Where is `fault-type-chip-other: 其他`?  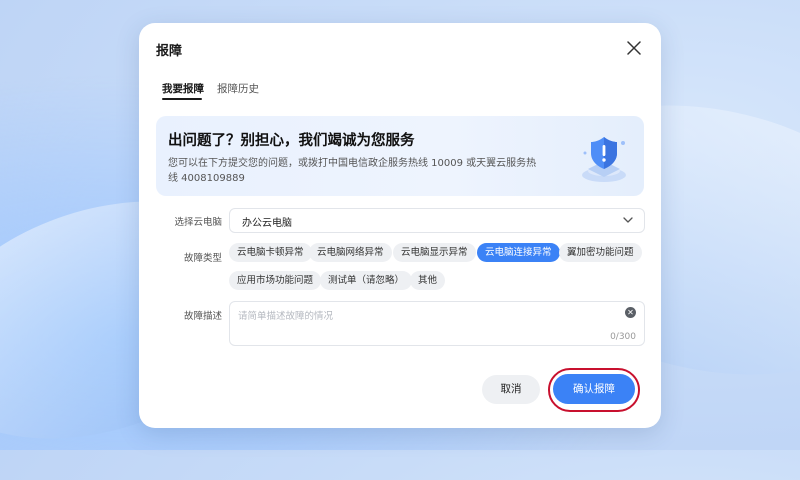
fault-type-chip-other: 其他 is located at coordinates (428, 280).